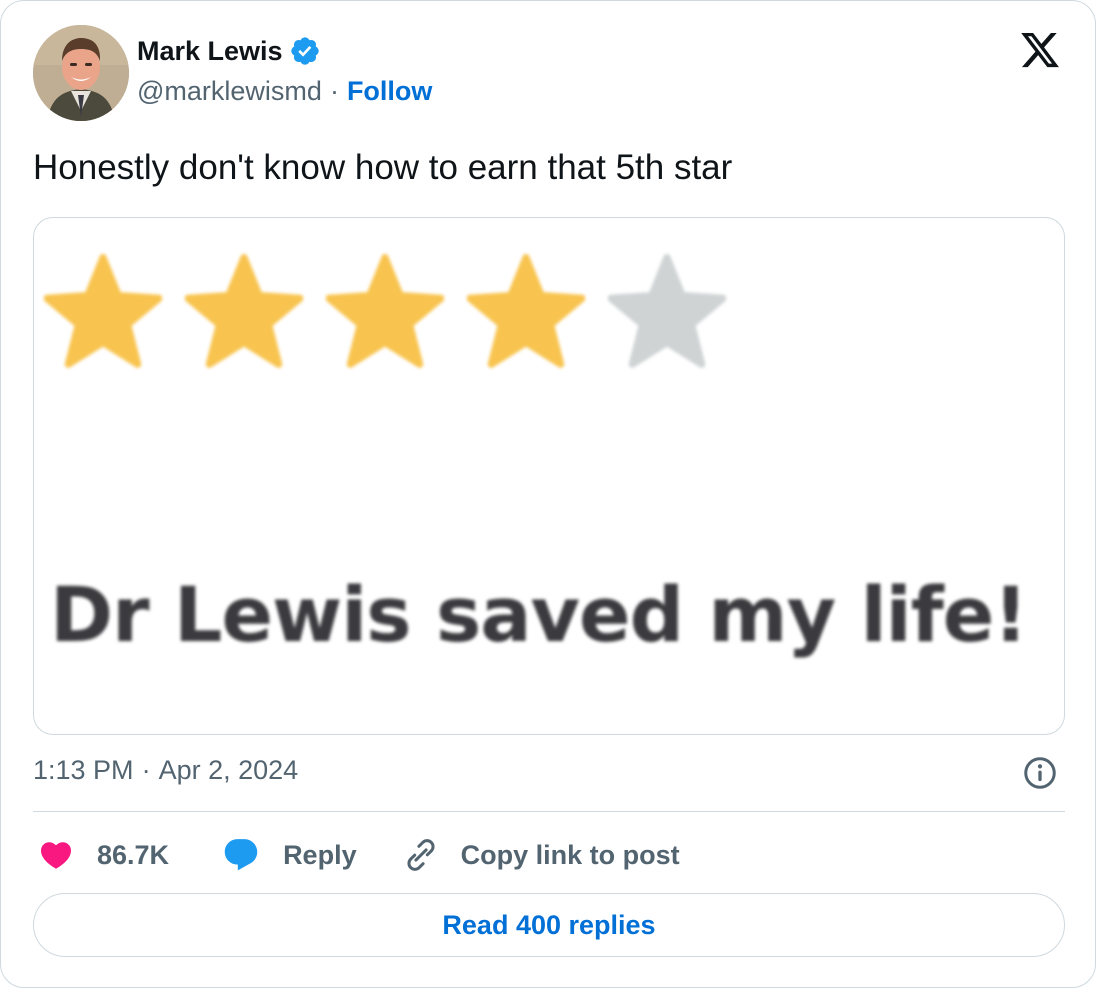 This screenshot has width=1096, height=988. What do you see at coordinates (389, 91) in the screenshot?
I see `follow-button: Follow` at bounding box center [389, 91].